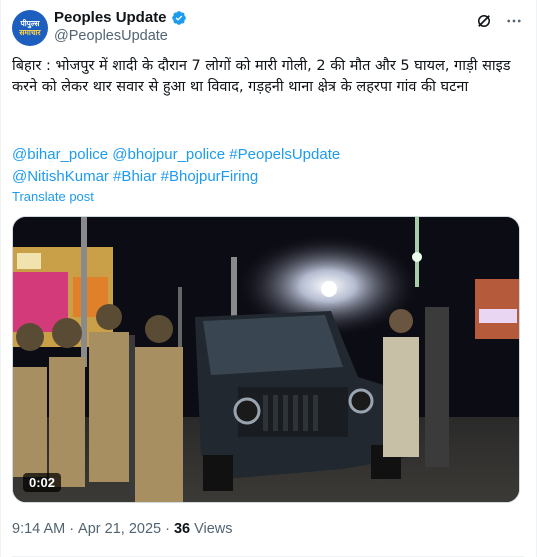 Image resolution: width=537 pixels, height=557 pixels. Describe the element at coordinates (168, 154) in the screenshot. I see `mention-bhojpur-police: @bhojpur_police` at that location.